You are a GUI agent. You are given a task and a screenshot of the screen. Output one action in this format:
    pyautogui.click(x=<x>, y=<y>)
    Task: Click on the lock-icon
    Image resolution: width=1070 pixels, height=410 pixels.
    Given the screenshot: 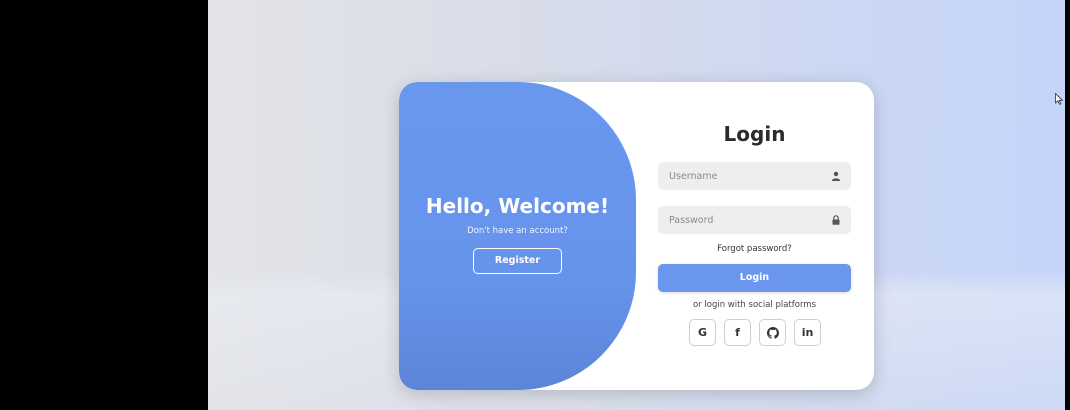 What is the action you would take?
    pyautogui.click(x=836, y=220)
    